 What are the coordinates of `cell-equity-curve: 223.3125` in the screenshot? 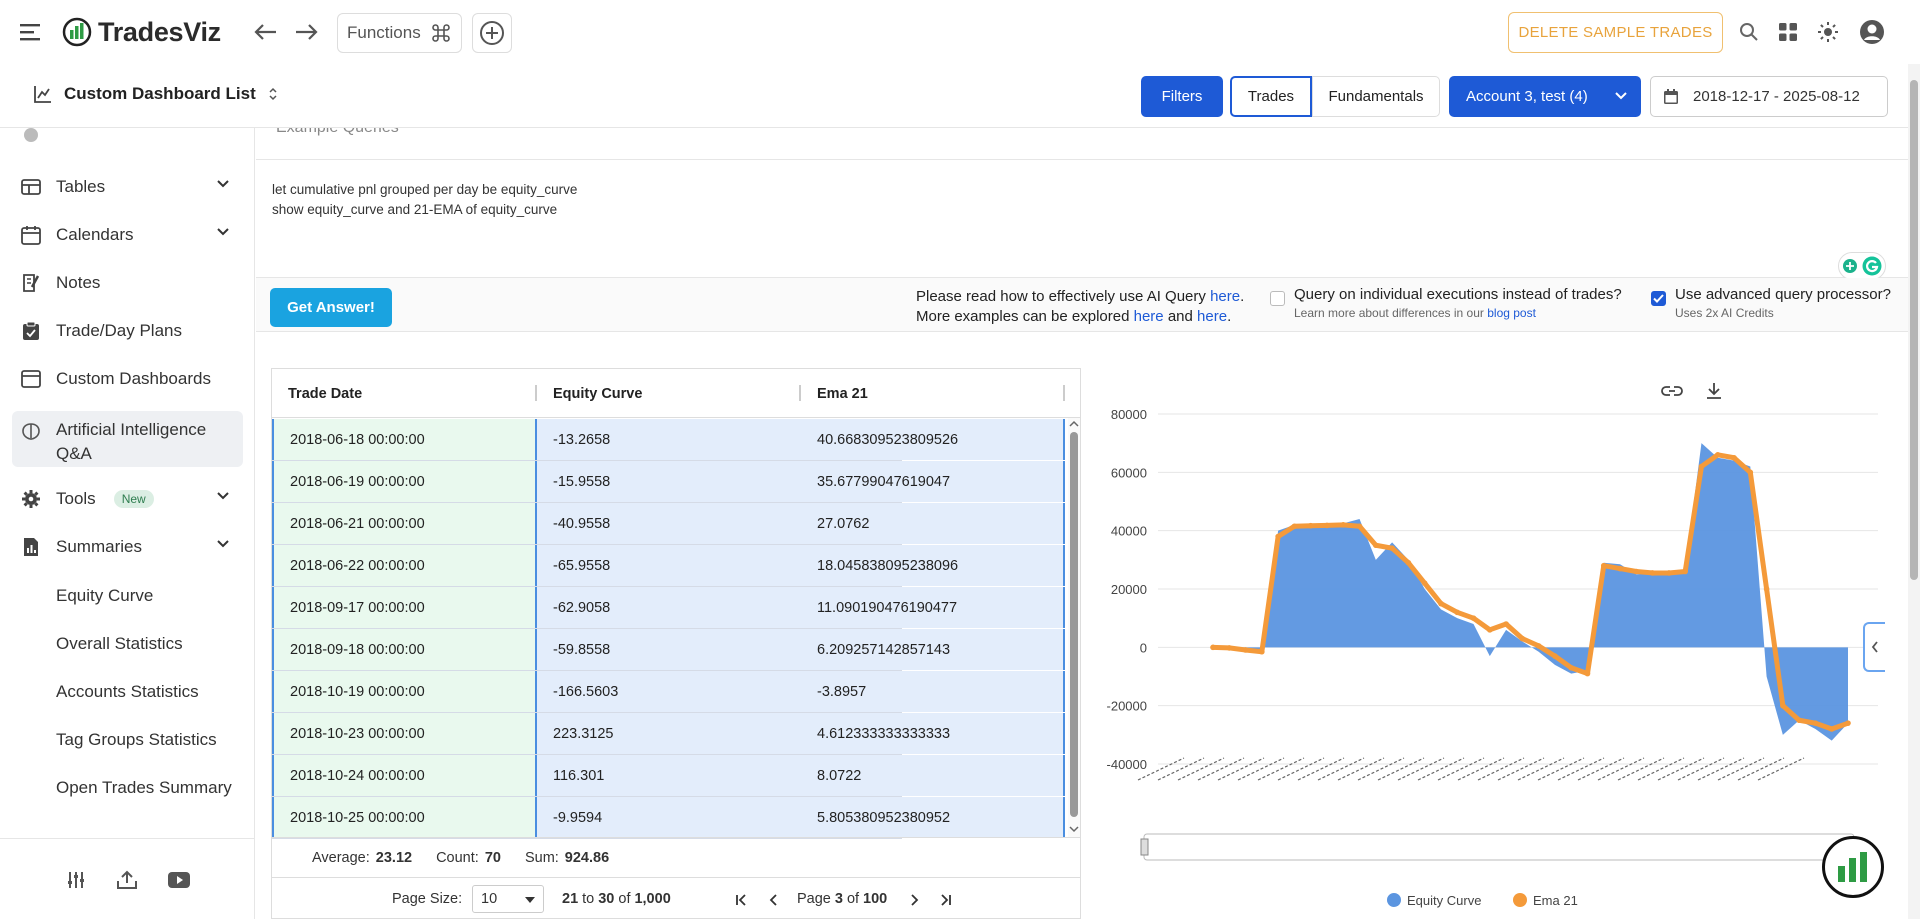 It's located at (669, 733).